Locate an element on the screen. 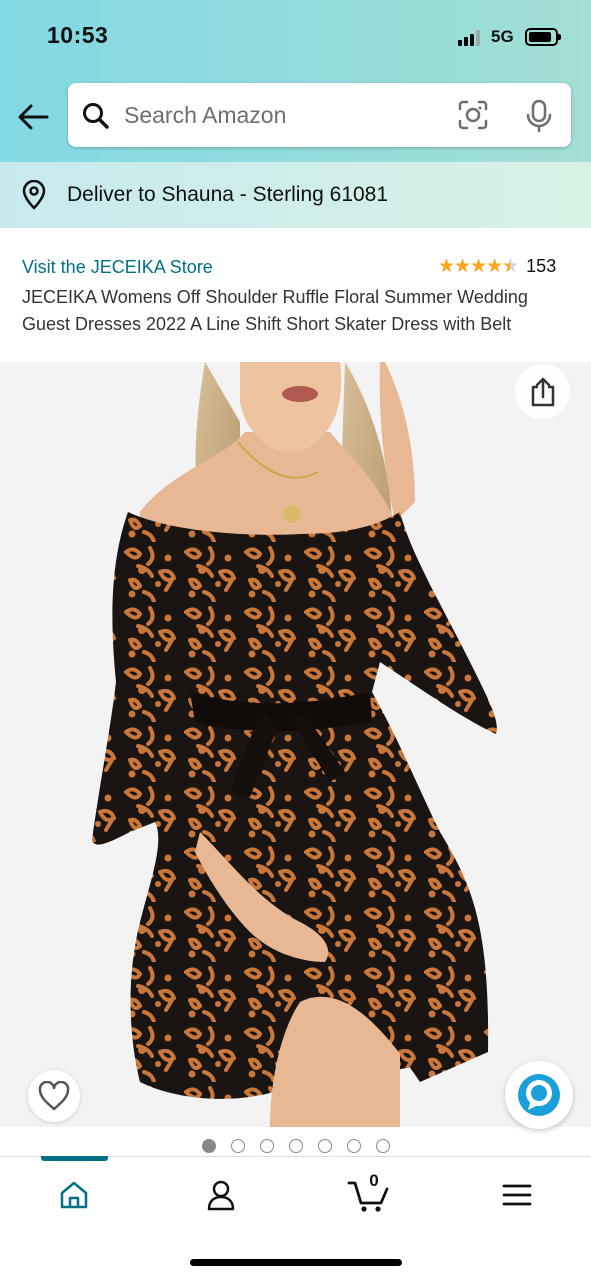  cart-count: 0 is located at coordinates (374, 1180).